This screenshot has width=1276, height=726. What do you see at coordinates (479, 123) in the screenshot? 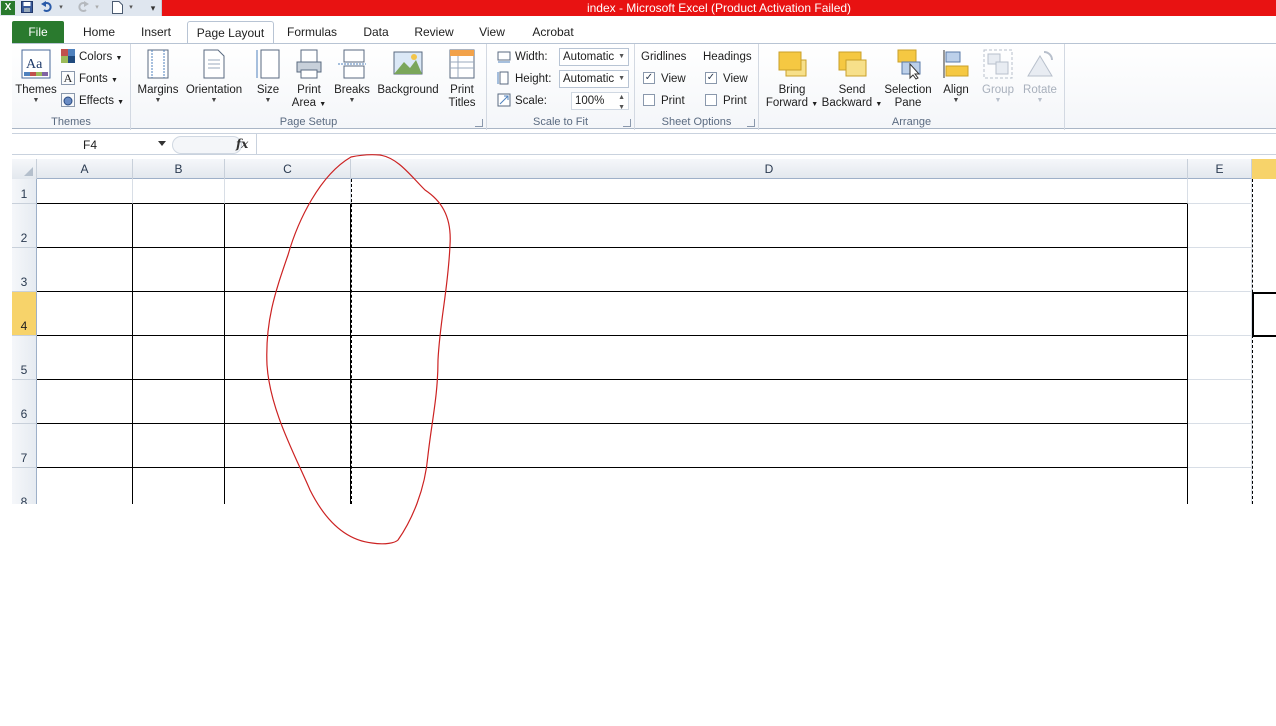
I see `page-setup-launcher-icon` at bounding box center [479, 123].